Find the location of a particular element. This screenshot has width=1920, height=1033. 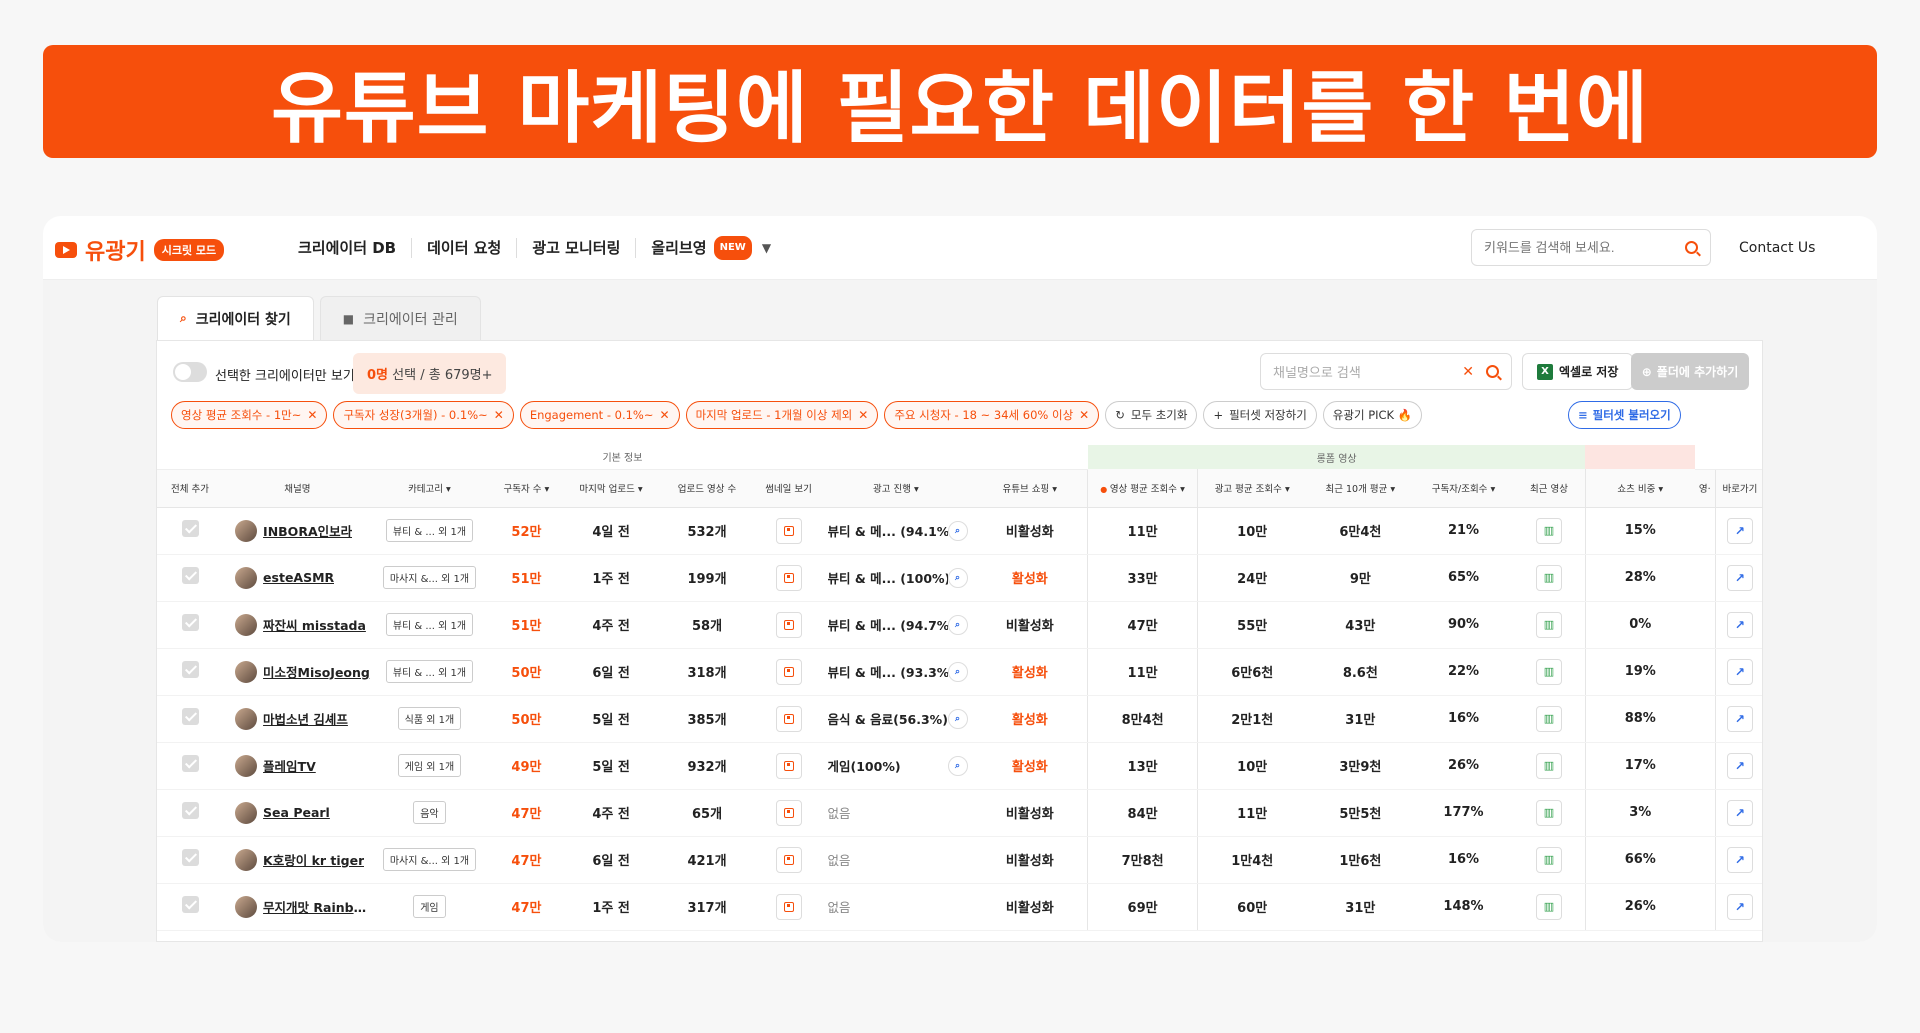

category-tag: 마사지 &... 외 1개 is located at coordinates (429, 577).